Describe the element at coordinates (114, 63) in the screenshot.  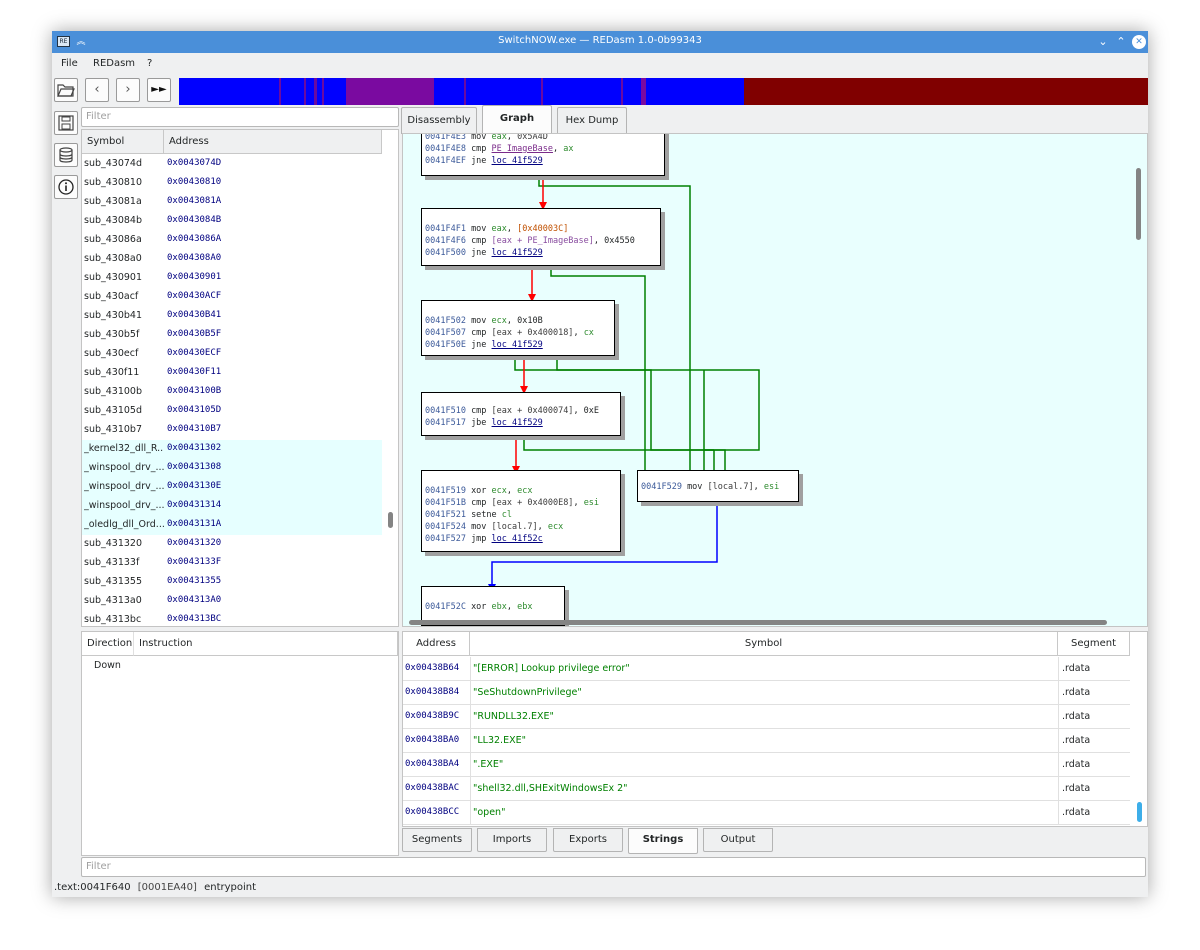
I see `menu-redasm: REDasm` at that location.